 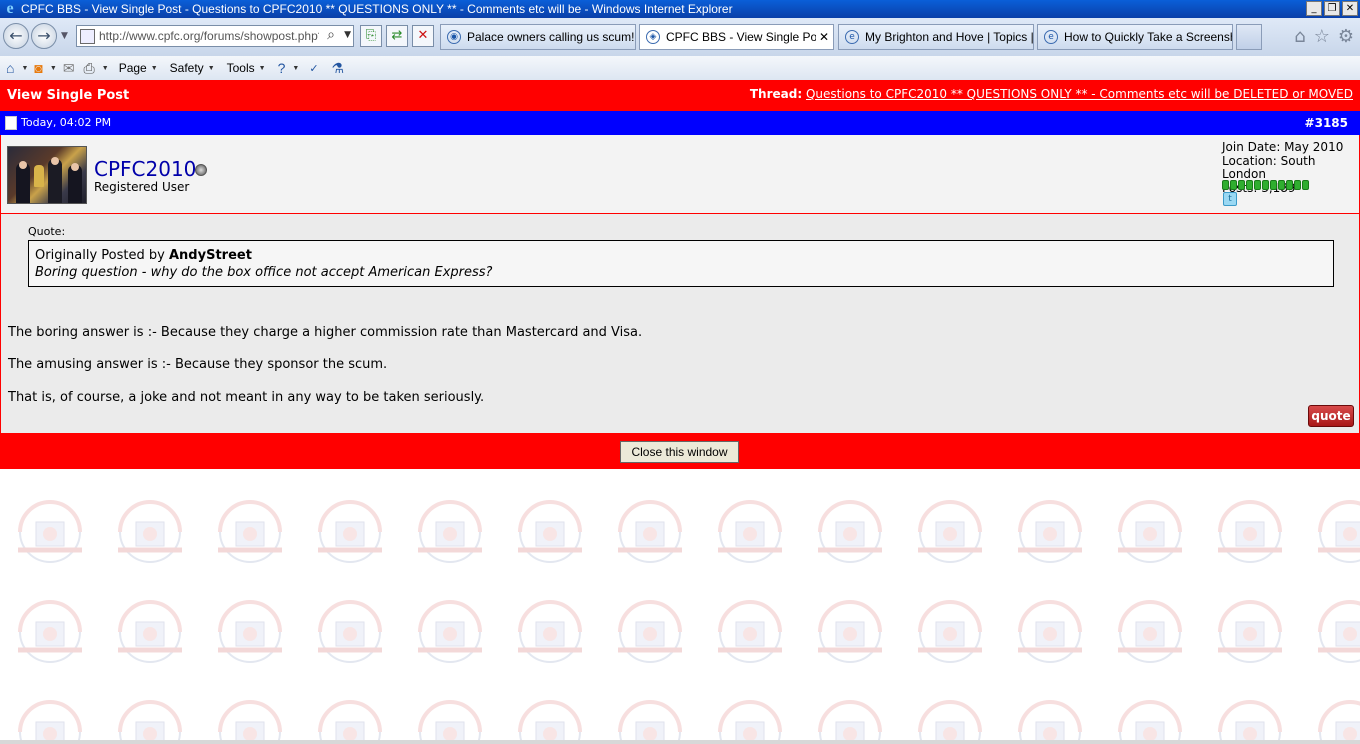 I want to click on research-icon: ⚗, so click(x=338, y=67).